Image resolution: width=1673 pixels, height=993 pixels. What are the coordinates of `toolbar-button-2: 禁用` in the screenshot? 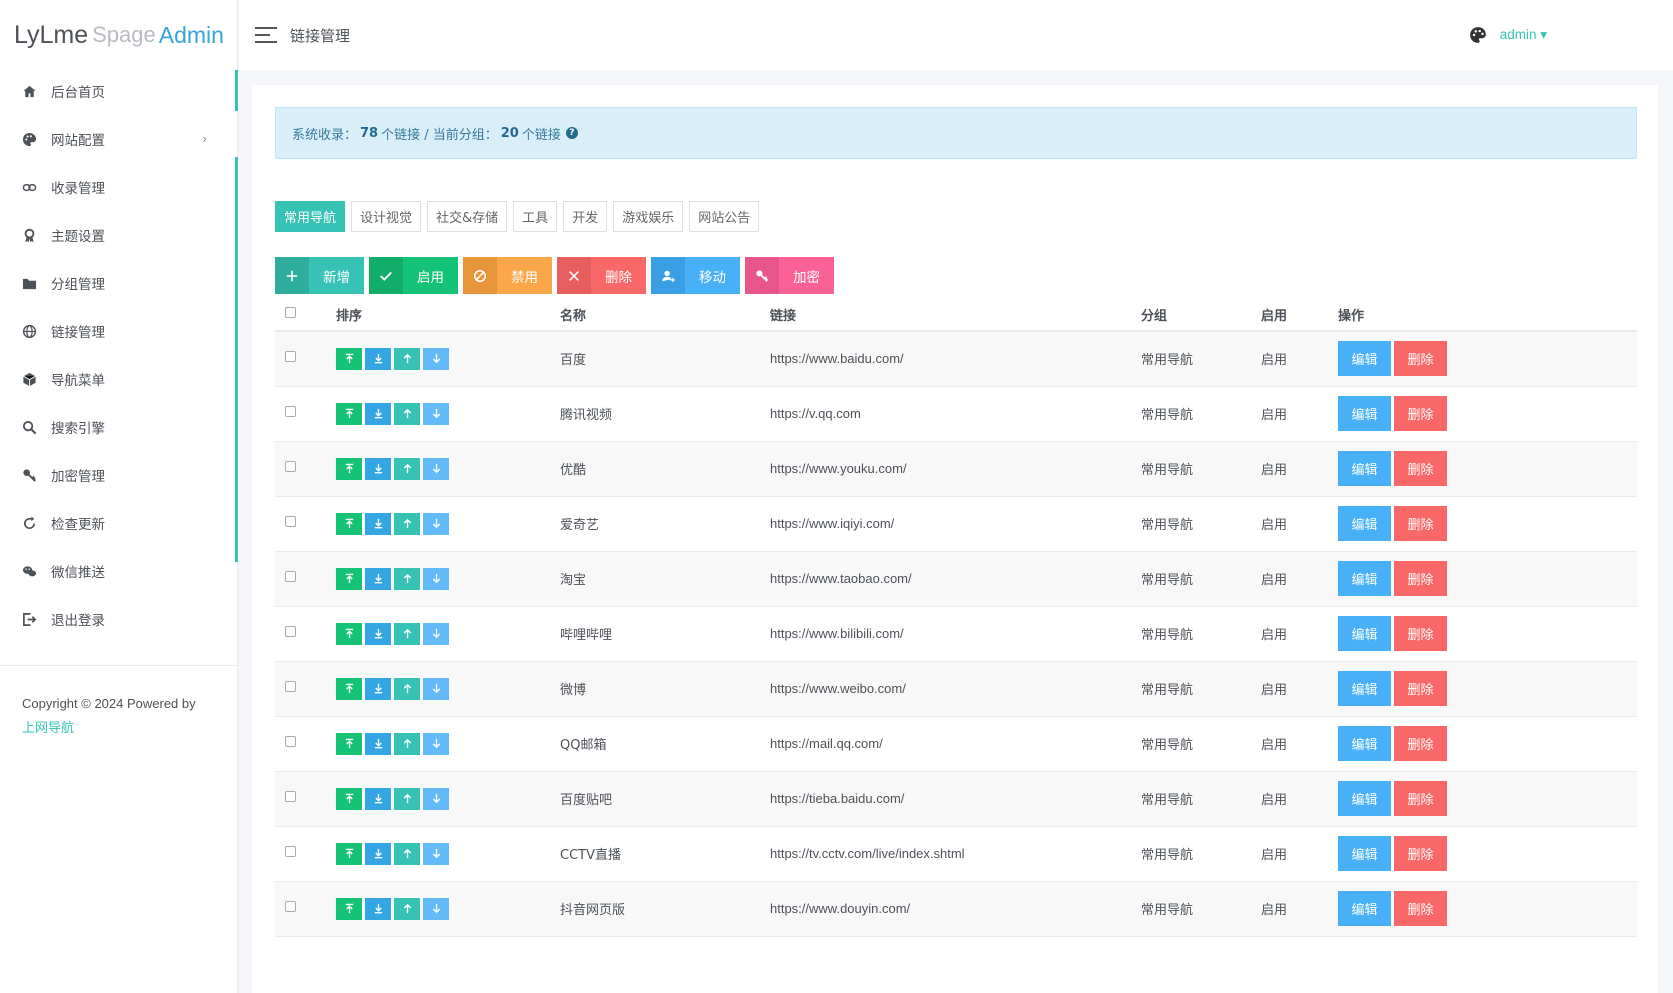 It's located at (507, 275).